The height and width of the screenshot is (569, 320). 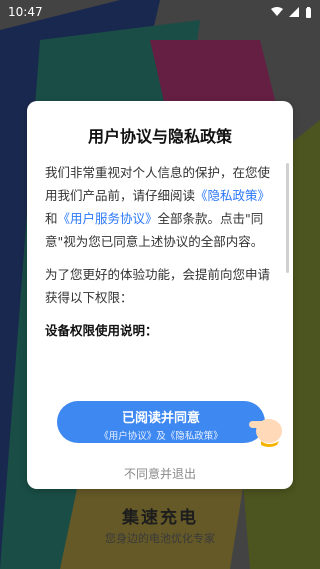 I want to click on agree-button: 已阅读并同意 《用户协议》及《隐私政策》, so click(x=161, y=422).